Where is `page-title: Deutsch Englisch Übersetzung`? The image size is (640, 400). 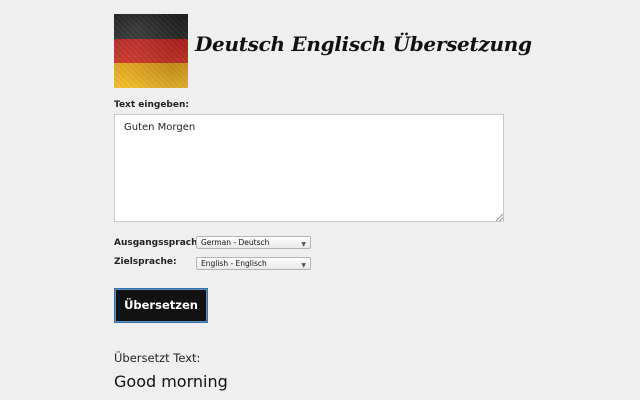
page-title: Deutsch Englisch Übersetzung is located at coordinates (363, 44).